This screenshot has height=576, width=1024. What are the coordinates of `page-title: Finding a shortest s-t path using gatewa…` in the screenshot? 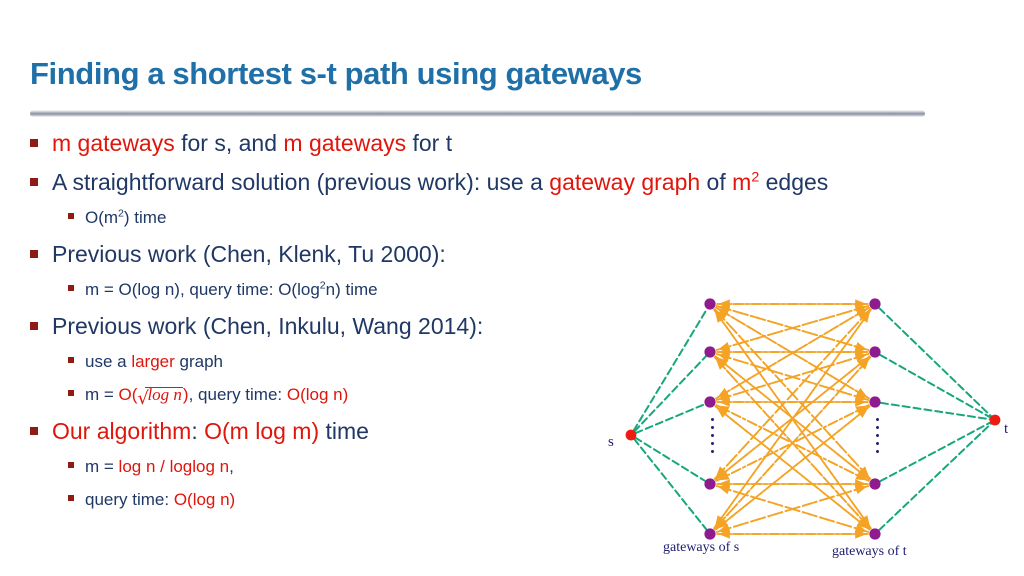 It's located at (336, 73).